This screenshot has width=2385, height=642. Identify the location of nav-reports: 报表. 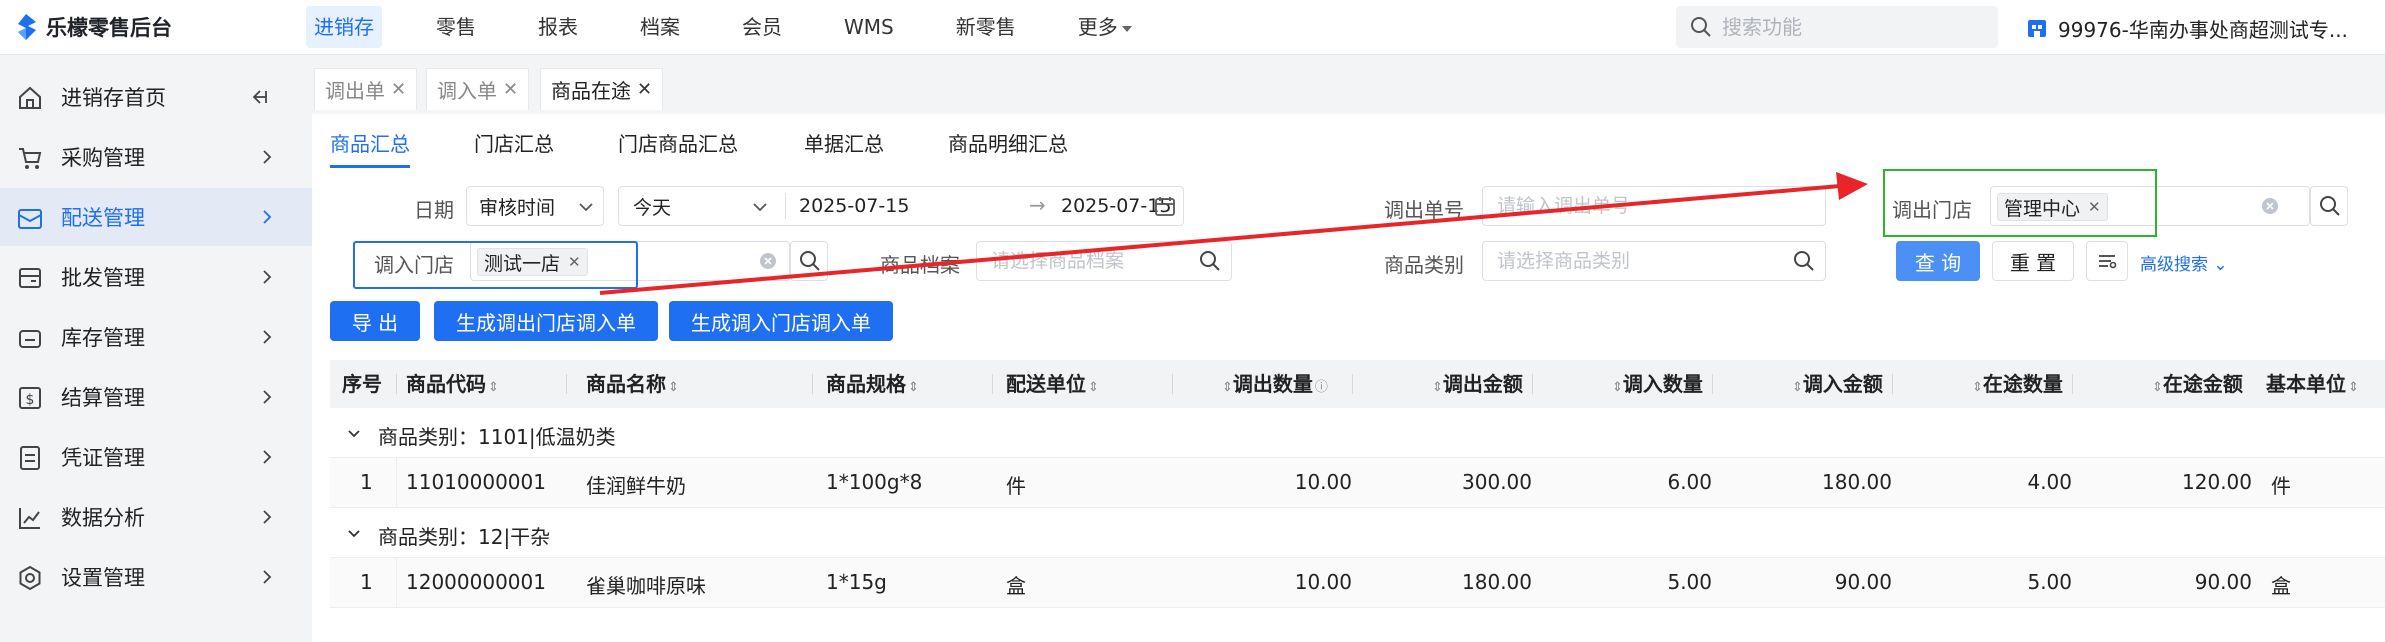
(558, 27).